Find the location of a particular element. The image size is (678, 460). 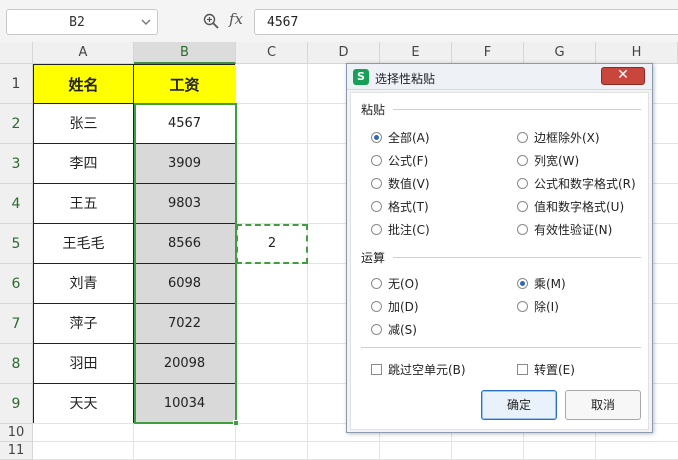

paste-group-divider is located at coordinates (517, 109).